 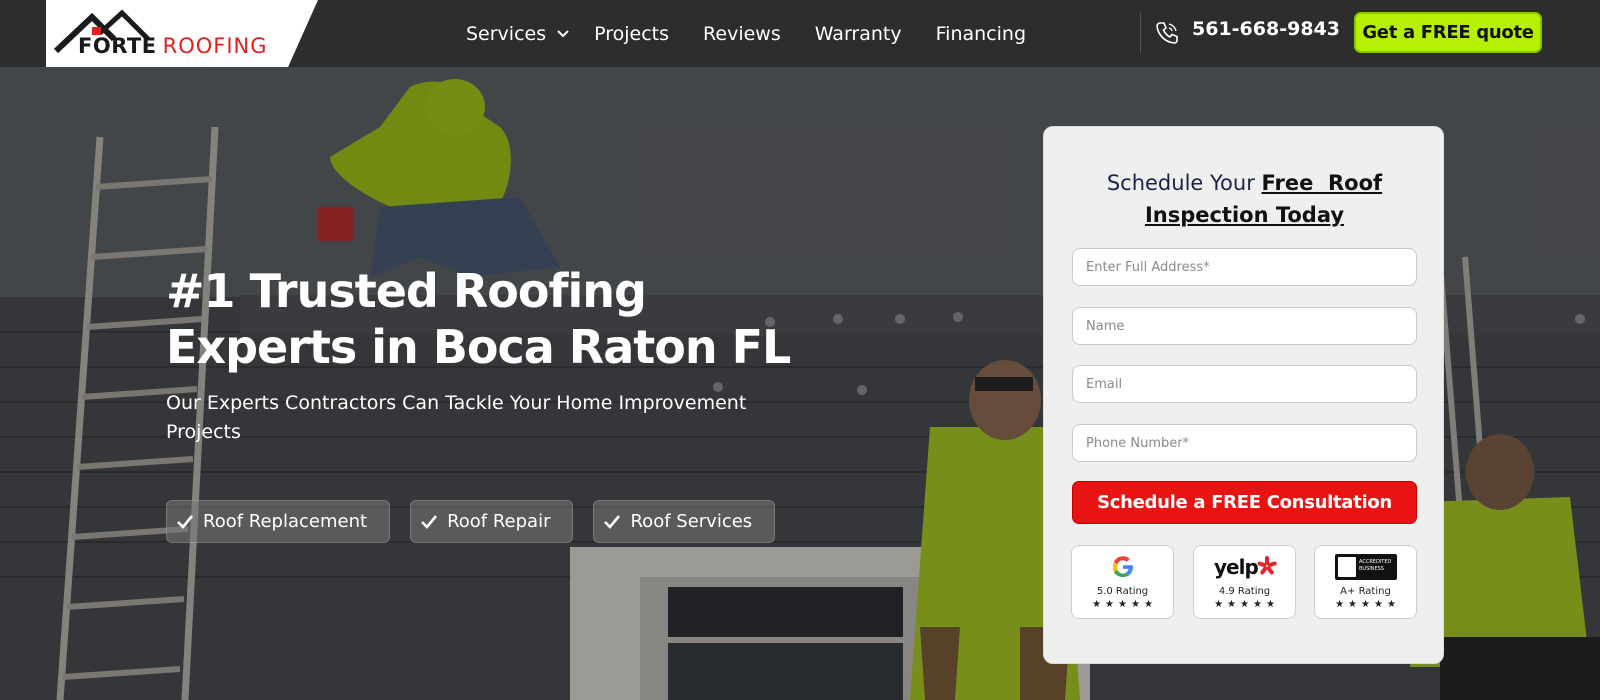 What do you see at coordinates (1244, 199) in the screenshot?
I see `form-title: Schedule Your Free Roof Inspection Today` at bounding box center [1244, 199].